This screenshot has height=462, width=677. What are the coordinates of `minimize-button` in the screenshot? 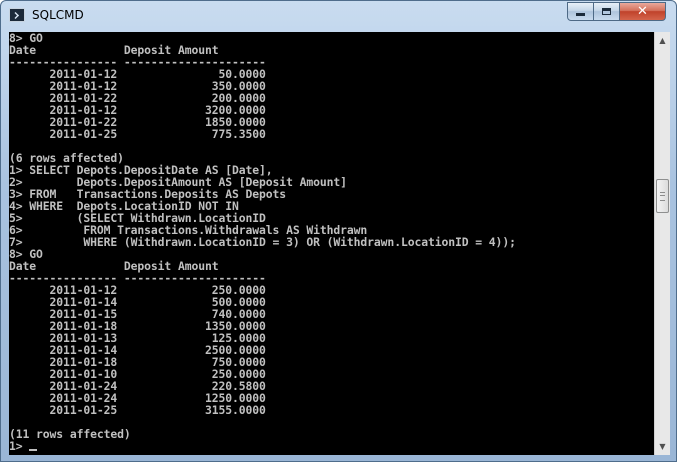 It's located at (580, 11).